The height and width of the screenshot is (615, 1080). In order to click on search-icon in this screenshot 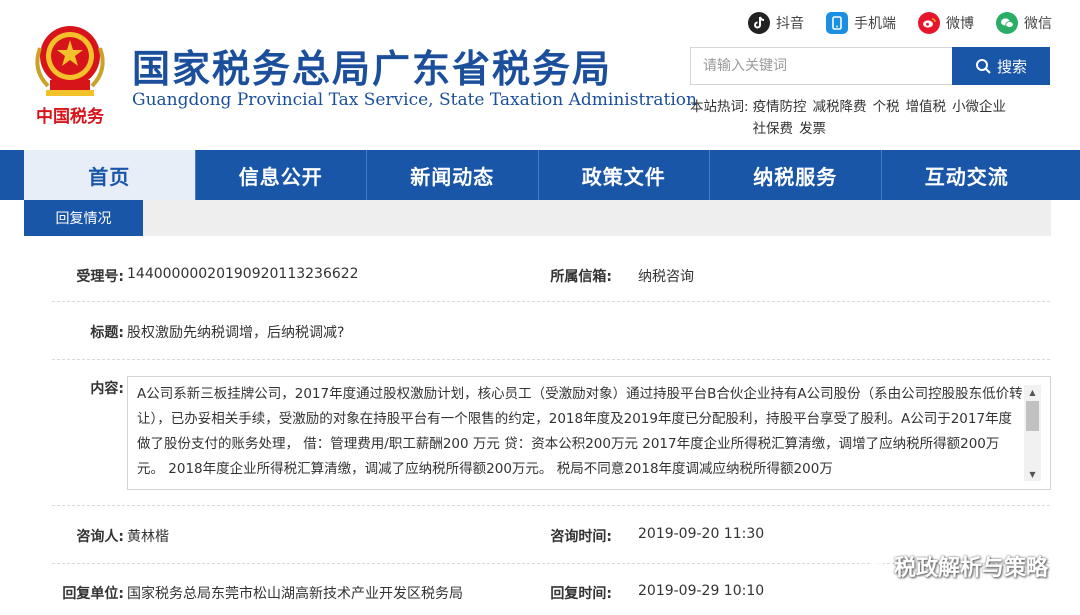, I will do `click(983, 66)`.